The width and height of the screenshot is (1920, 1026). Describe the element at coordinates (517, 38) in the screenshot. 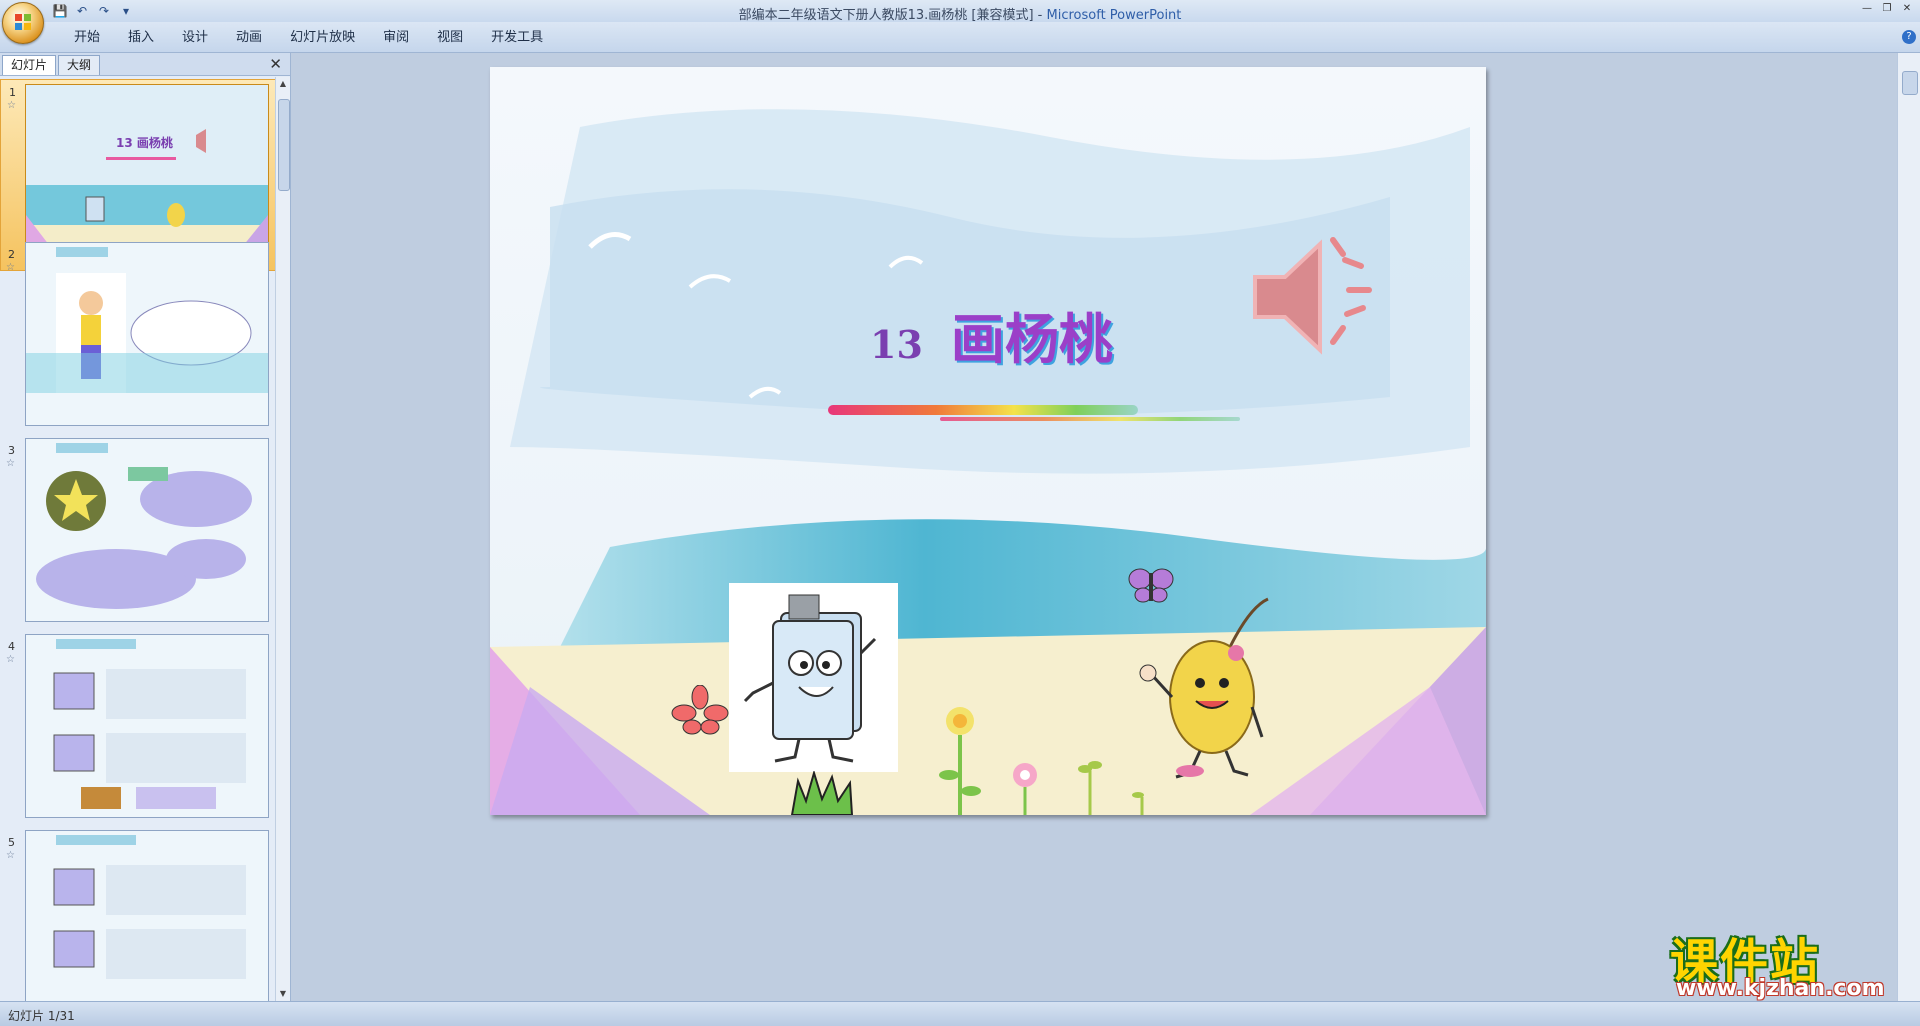

I see `tab-developer: 开发工具` at that location.